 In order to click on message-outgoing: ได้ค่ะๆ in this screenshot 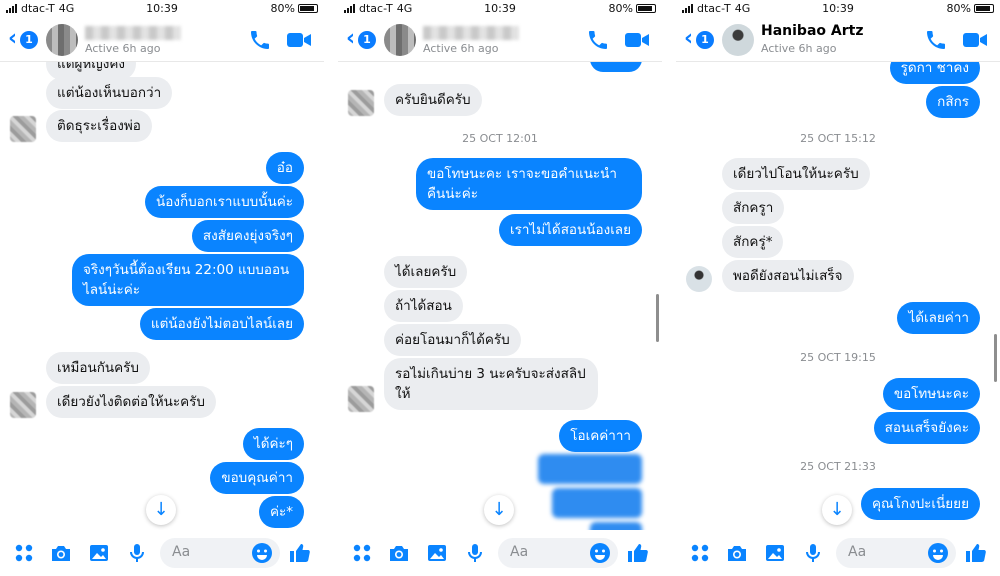, I will do `click(273, 444)`.